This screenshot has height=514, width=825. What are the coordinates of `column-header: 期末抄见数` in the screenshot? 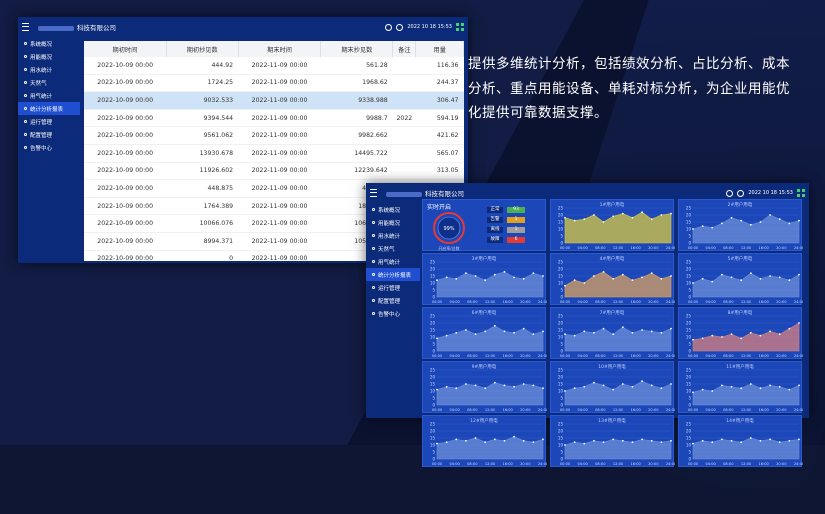 It's located at (357, 49).